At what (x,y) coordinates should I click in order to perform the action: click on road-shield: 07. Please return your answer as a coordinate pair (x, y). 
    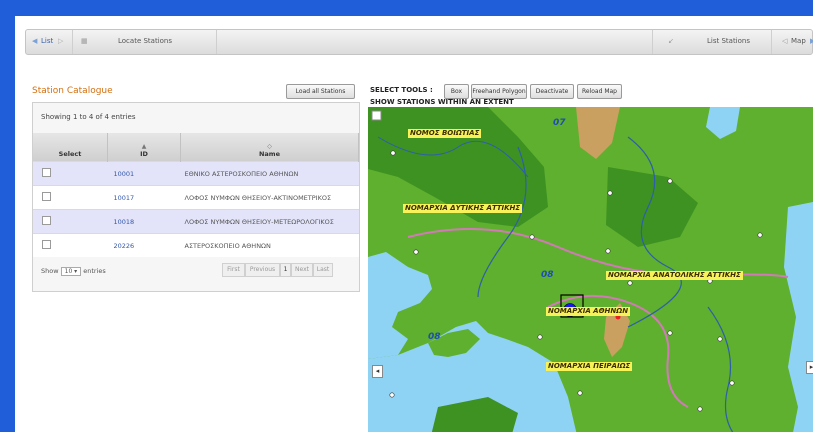
    Looking at the image, I should click on (559, 123).